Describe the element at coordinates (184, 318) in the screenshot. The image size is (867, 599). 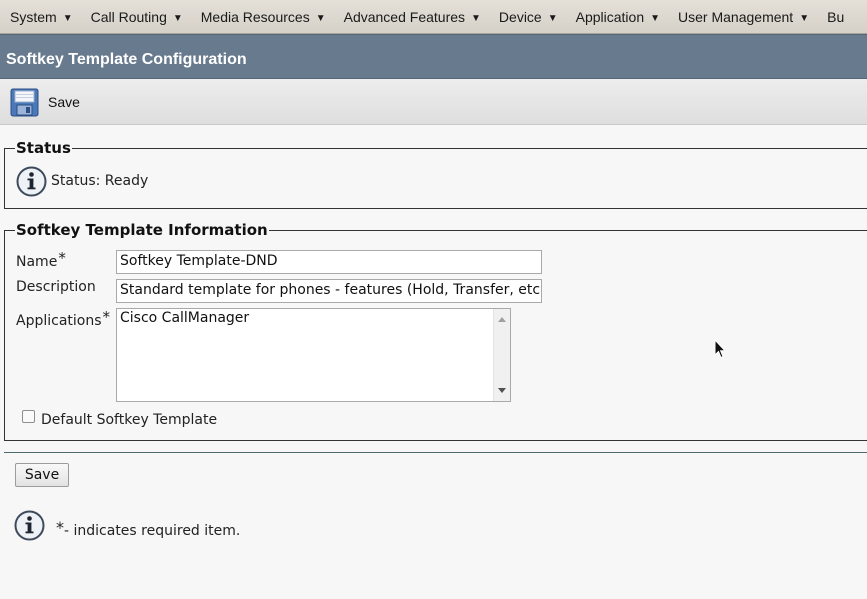
I see `list-item: Cisco CallManager` at that location.